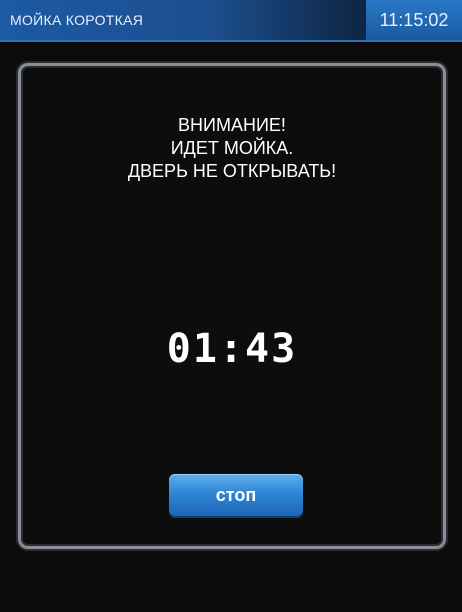 Image resolution: width=462 pixels, height=612 pixels. Describe the element at coordinates (232, 349) in the screenshot. I see `countdown-timer: 01:43` at that location.